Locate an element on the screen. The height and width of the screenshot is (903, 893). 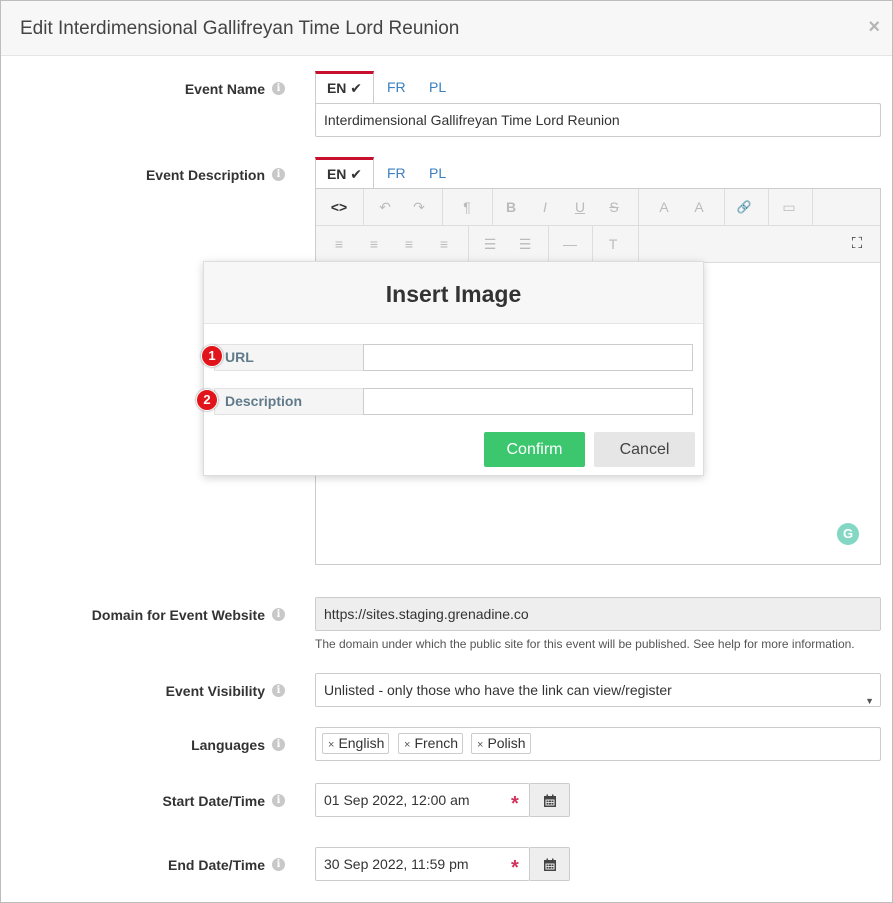
underline-icon: U is located at coordinates (580, 207).